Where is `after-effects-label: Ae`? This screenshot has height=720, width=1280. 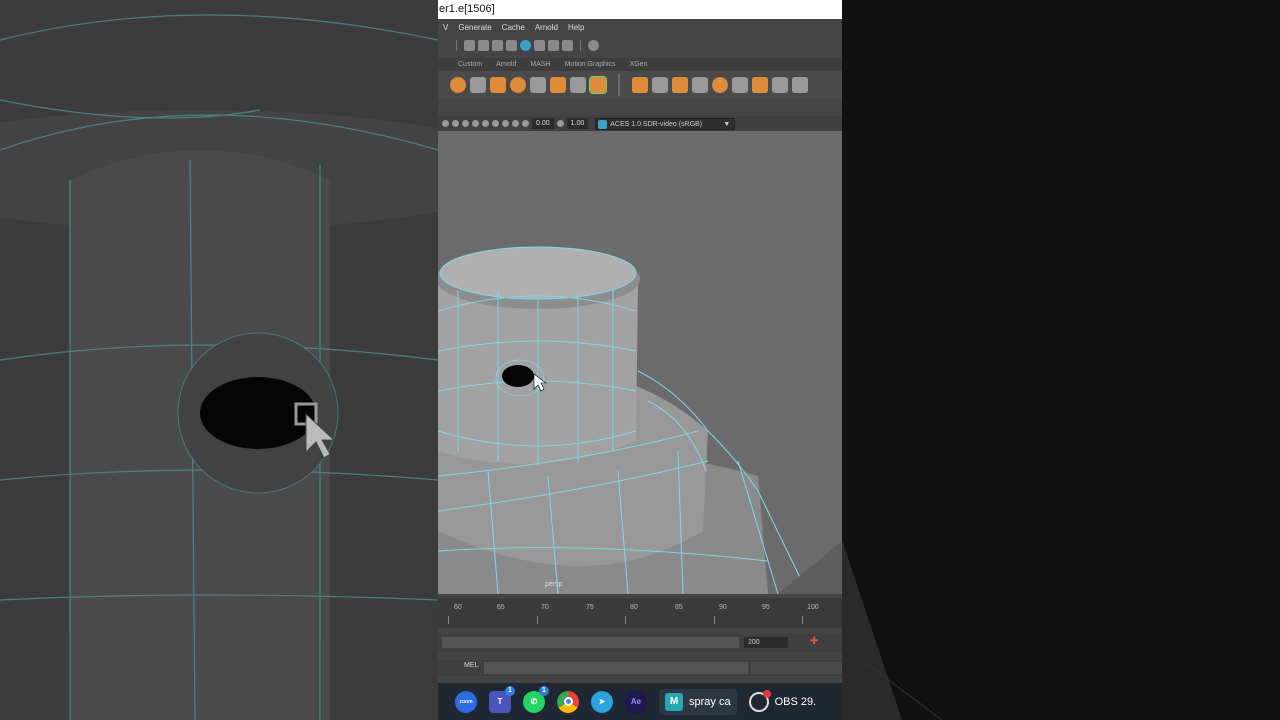 after-effects-label: Ae is located at coordinates (636, 701).